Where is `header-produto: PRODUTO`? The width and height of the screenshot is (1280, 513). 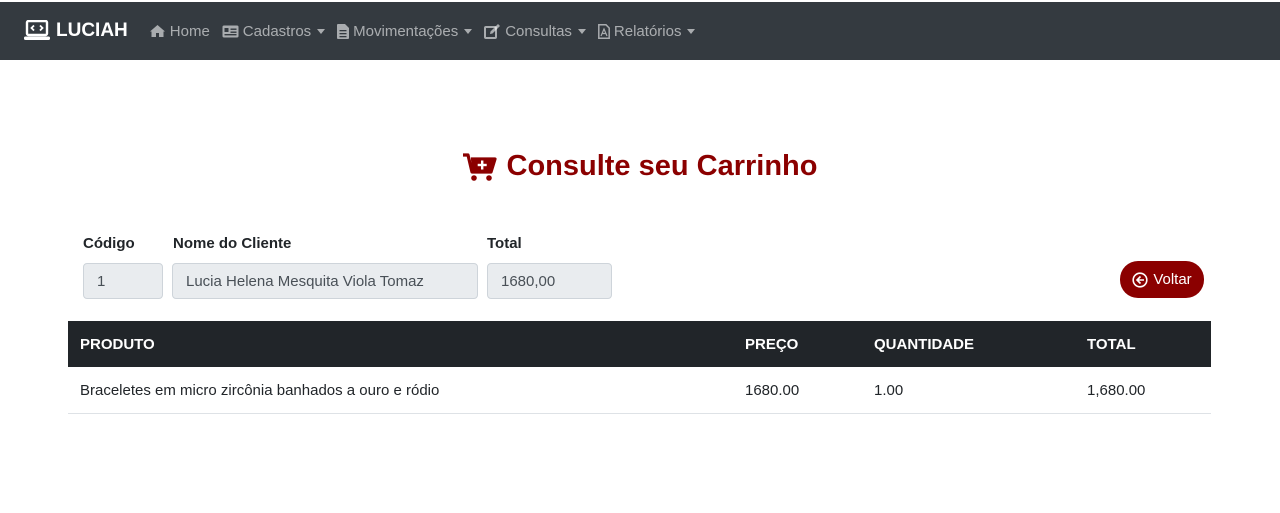
header-produto: PRODUTO is located at coordinates (117, 344).